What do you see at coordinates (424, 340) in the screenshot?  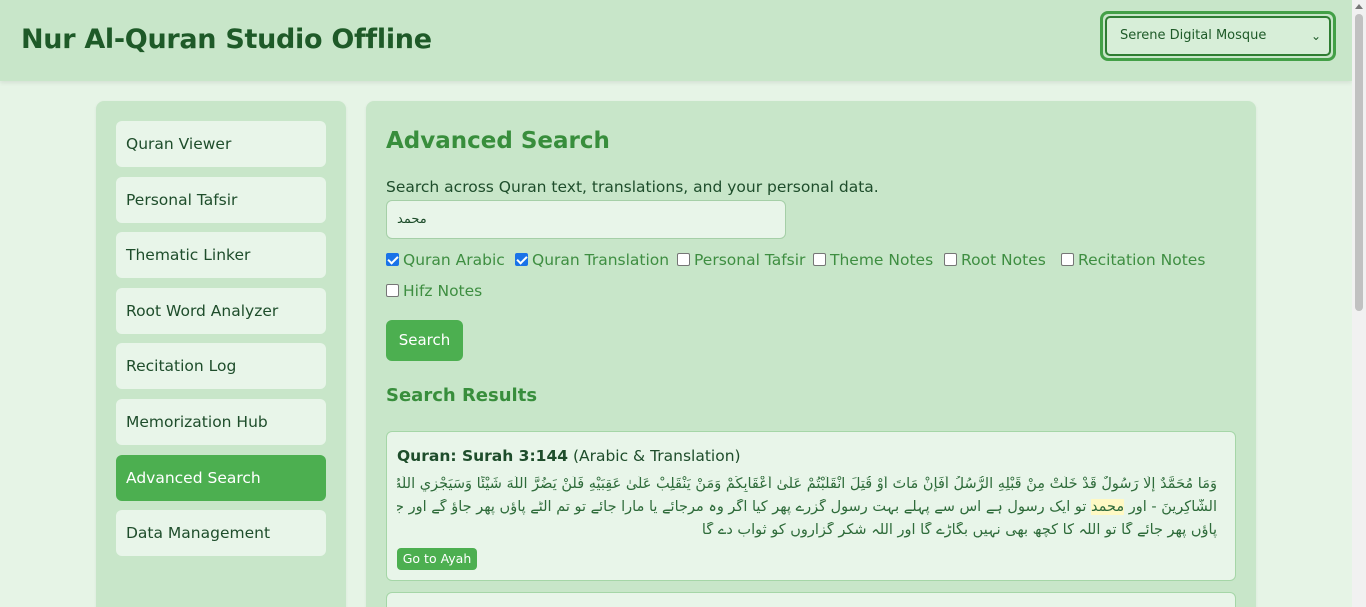 I see `search-button: Search` at bounding box center [424, 340].